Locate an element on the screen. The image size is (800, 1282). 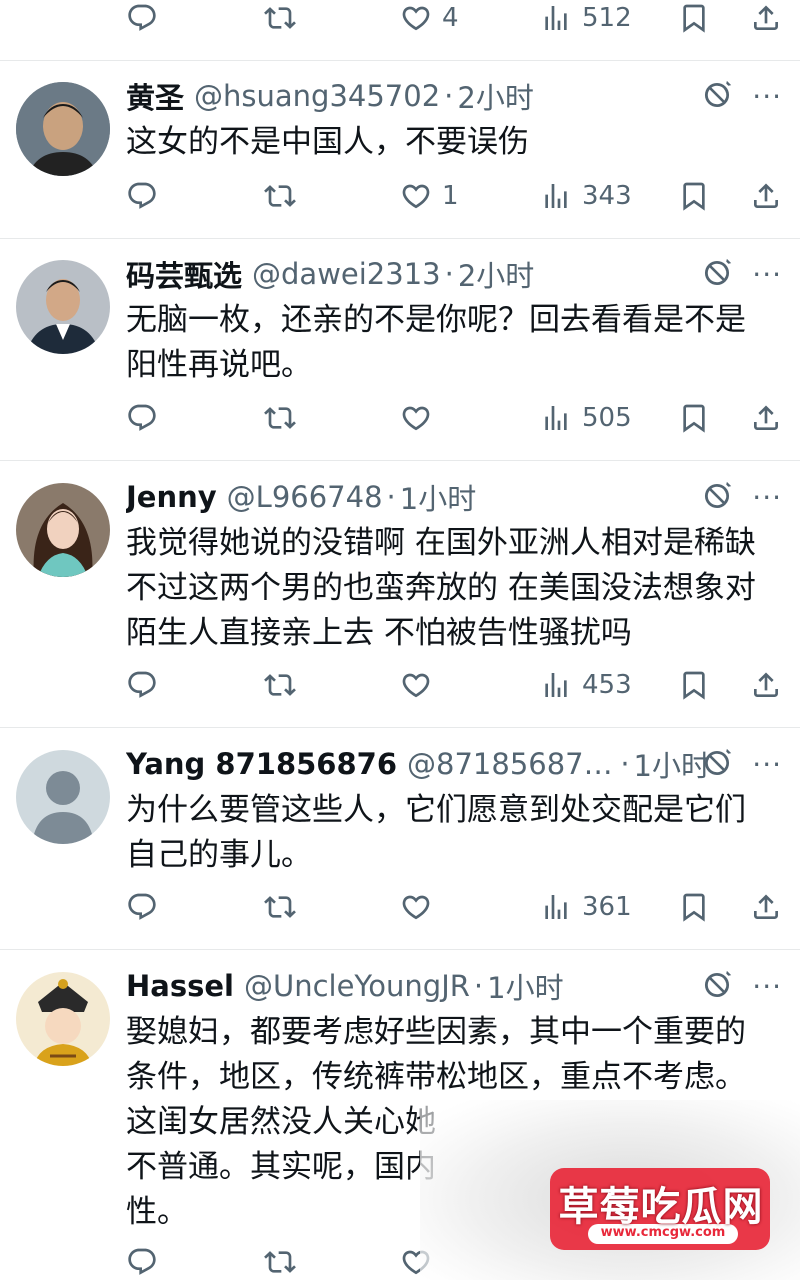
tweet-text: 无脑一枚，还亲的不是你呢？回去看看是不是 阳性再说吧。 is located at coordinates (448, 343).